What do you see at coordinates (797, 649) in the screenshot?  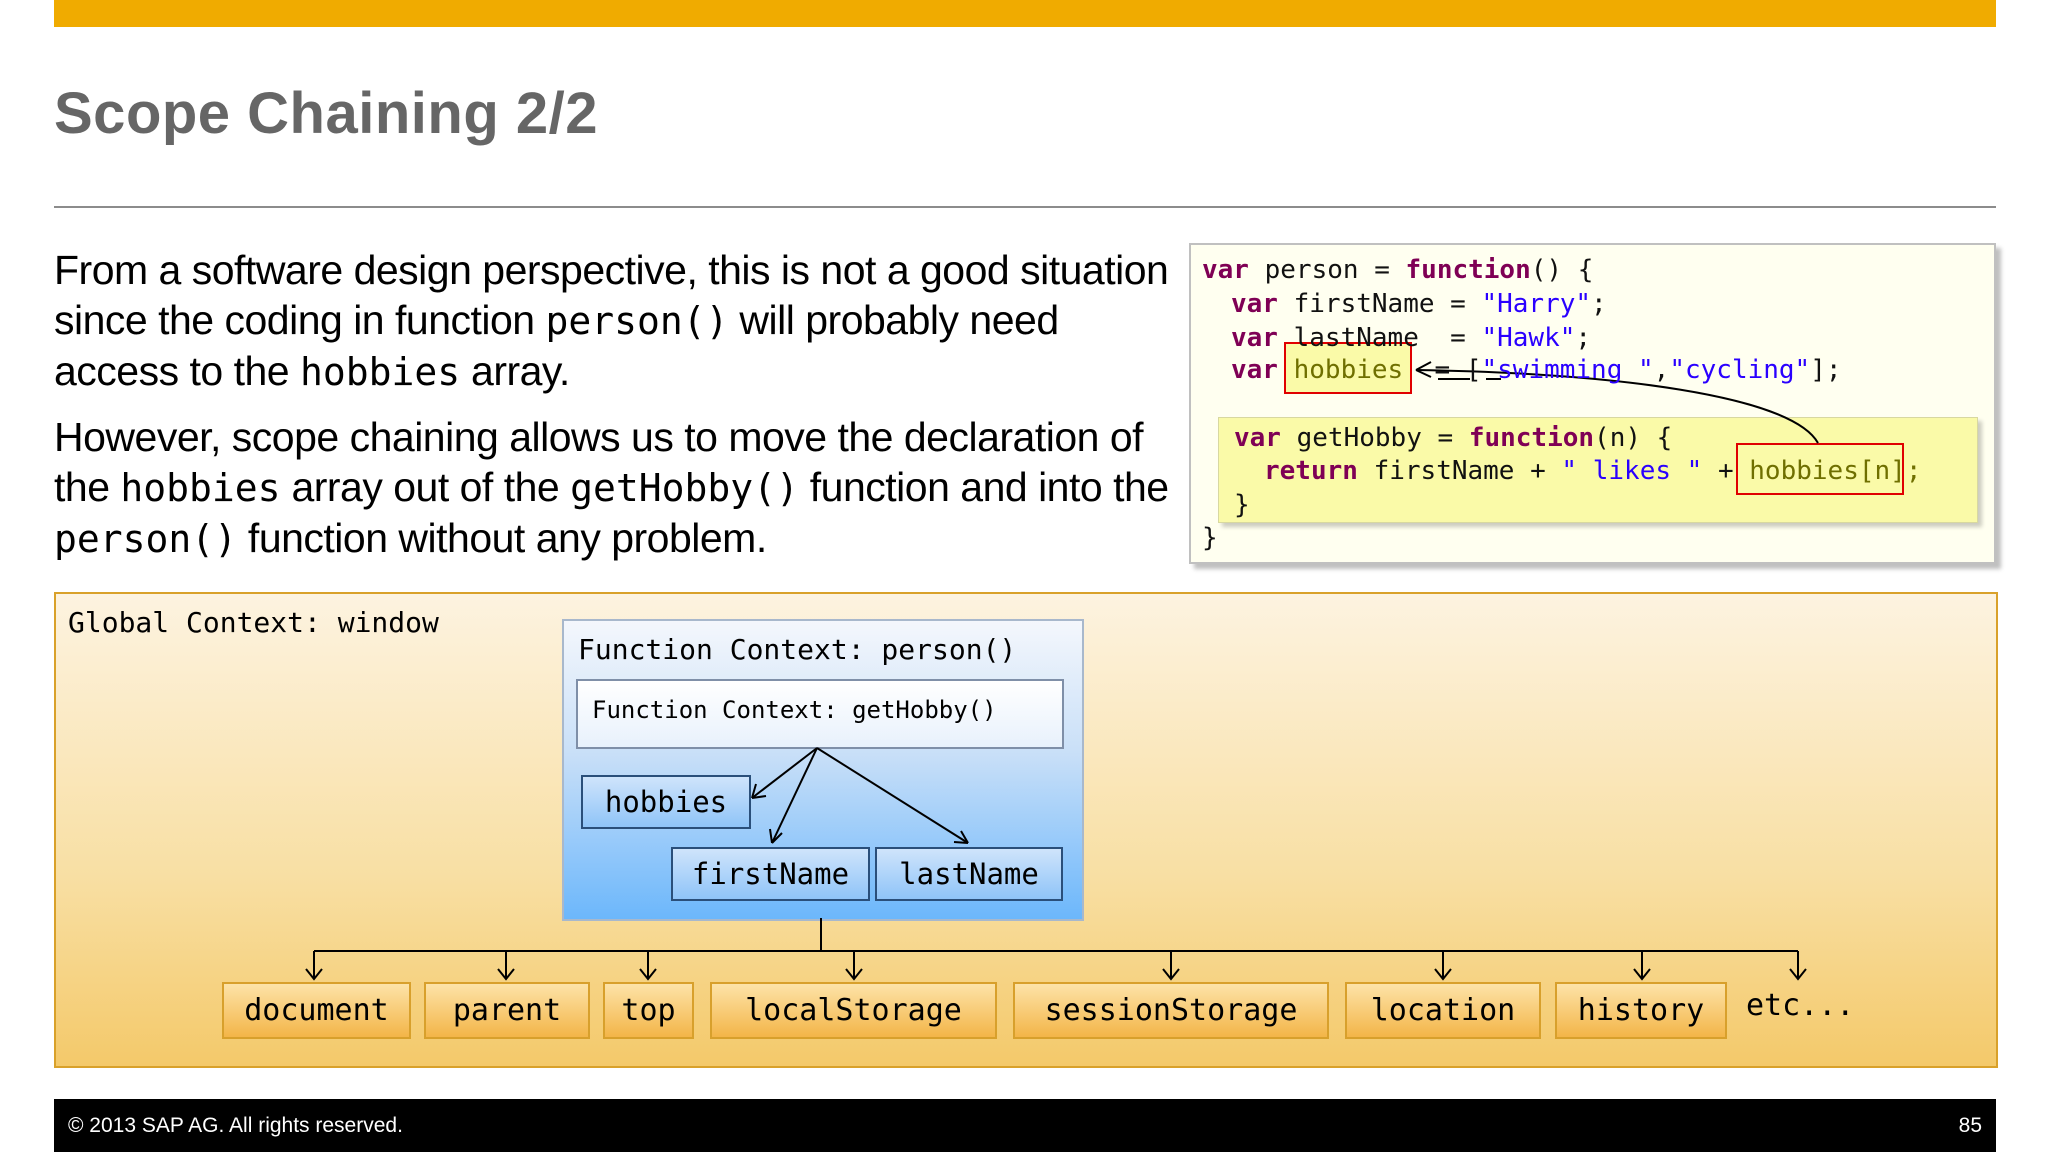 I see `person-function-context-label: Function Context: person()` at bounding box center [797, 649].